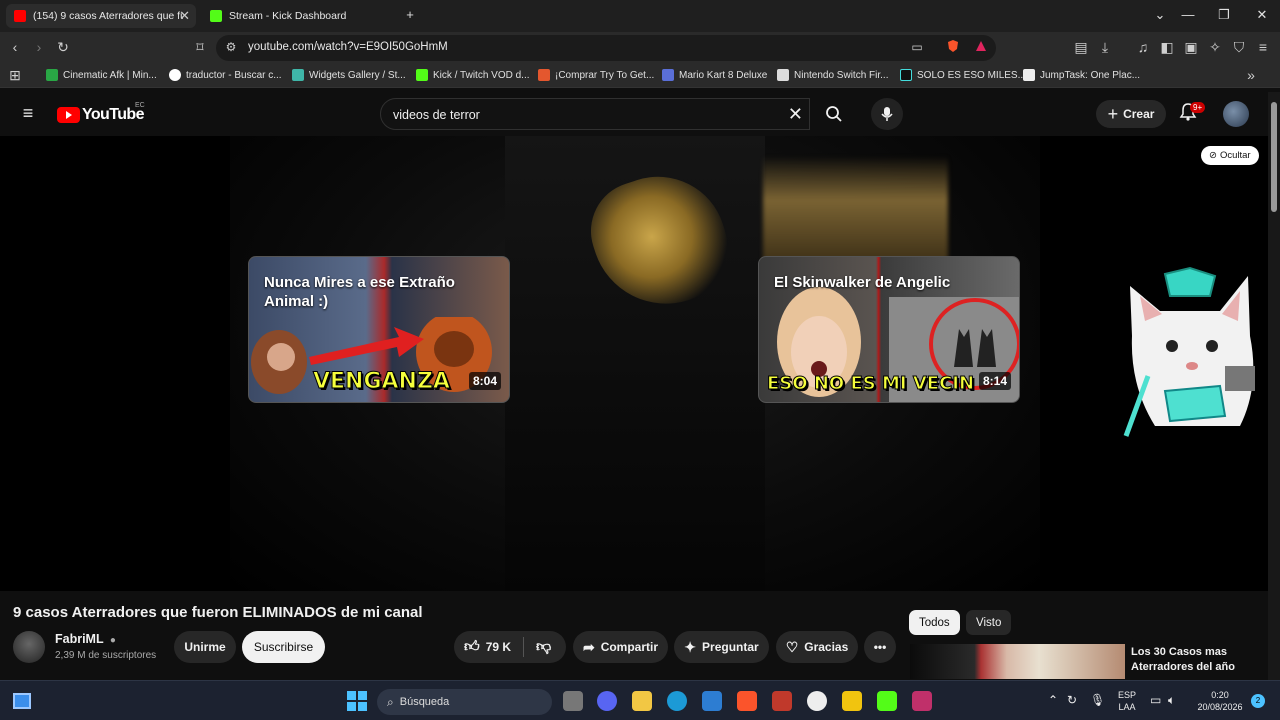 The width and height of the screenshot is (1280, 720). I want to click on media-icon: ♫, so click(1143, 47).